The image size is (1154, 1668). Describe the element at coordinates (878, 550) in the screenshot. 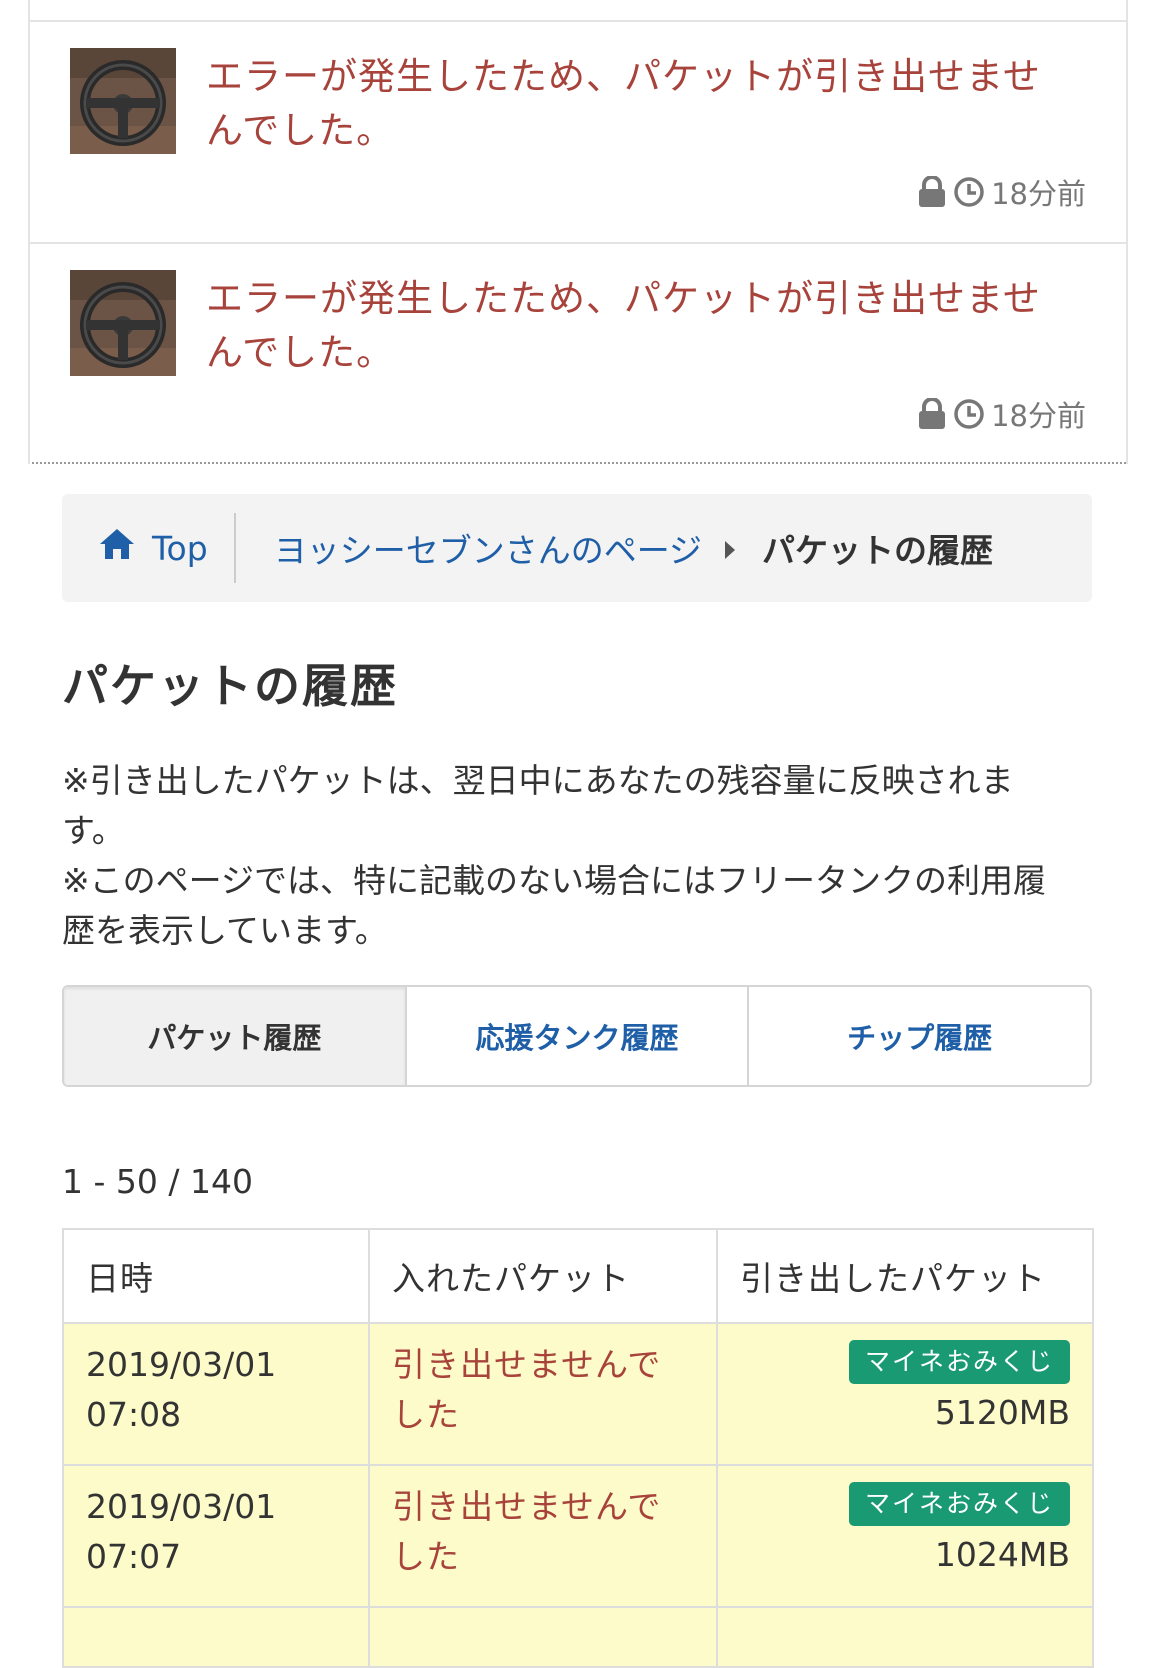

I see `breadcrumb-current: パケットの履歴` at that location.